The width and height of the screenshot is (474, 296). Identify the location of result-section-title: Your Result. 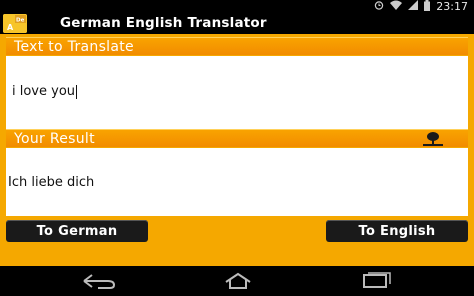
(54, 139).